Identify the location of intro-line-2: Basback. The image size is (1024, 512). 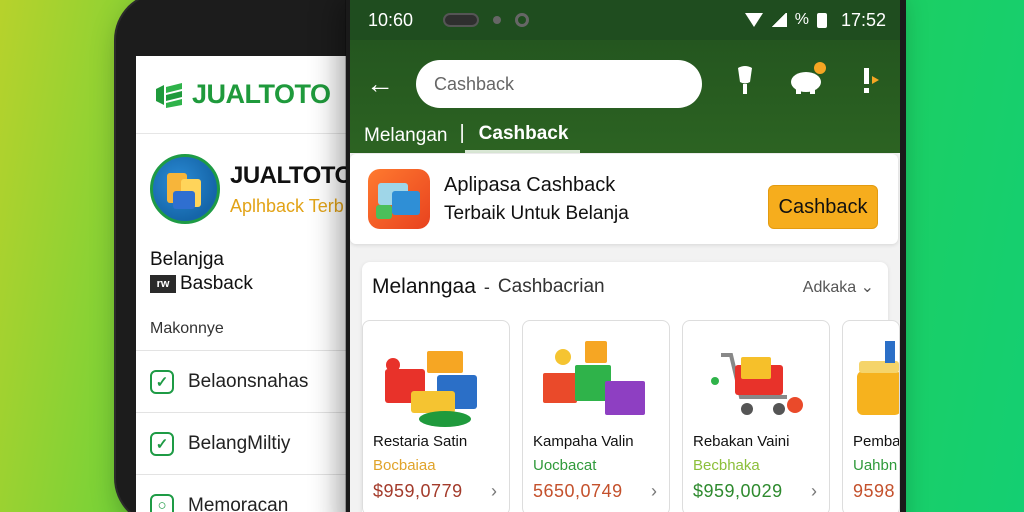
(216, 283).